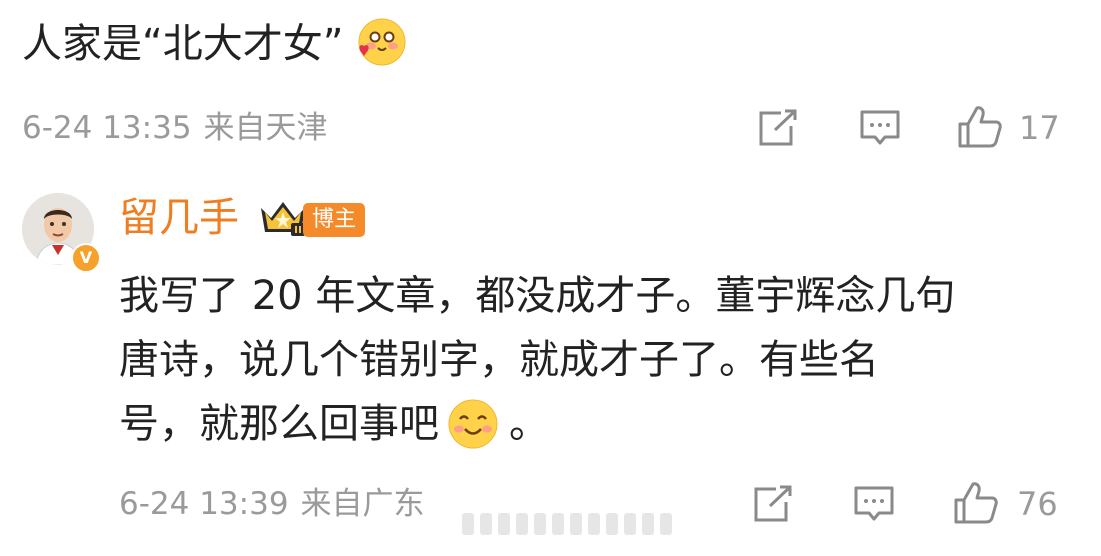 The height and width of the screenshot is (556, 1101). Describe the element at coordinates (1039, 128) in the screenshot. I see `like-count: 17` at that location.